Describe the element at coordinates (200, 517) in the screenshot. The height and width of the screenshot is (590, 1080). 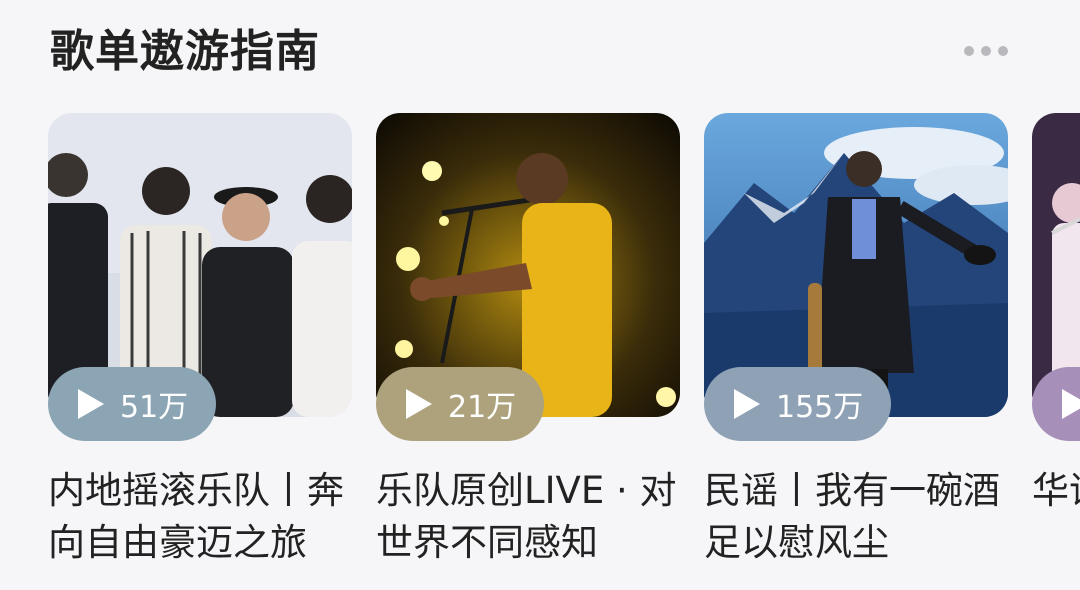
I see `playlist-title: 内地摇滚乐队丨奔向自由豪迈之旅` at that location.